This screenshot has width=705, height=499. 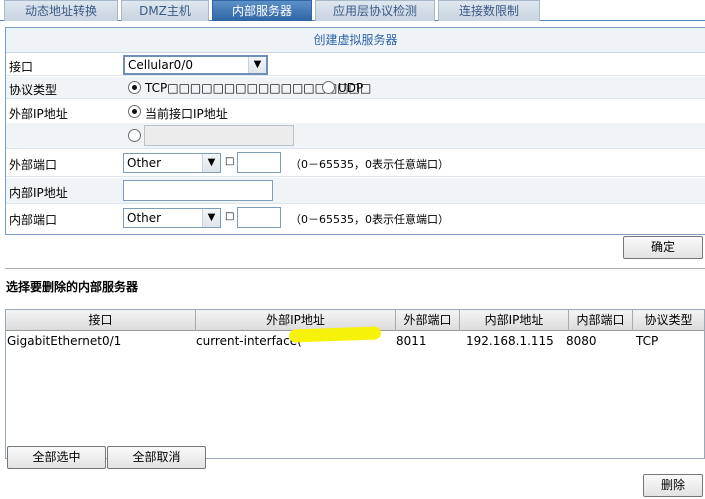 I want to click on select-all-button: 全部选中, so click(x=56, y=457).